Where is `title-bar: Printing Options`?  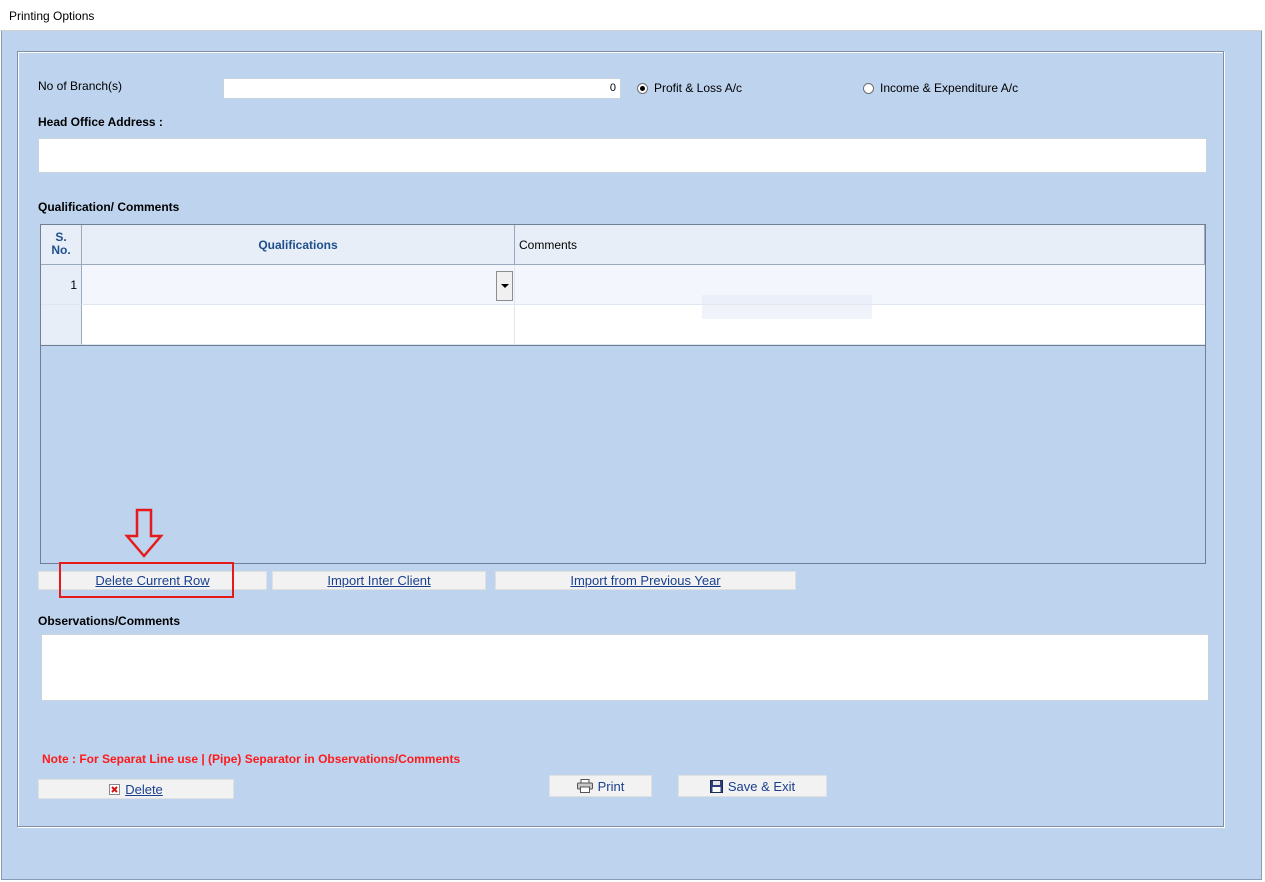 title-bar: Printing Options is located at coordinates (631, 15).